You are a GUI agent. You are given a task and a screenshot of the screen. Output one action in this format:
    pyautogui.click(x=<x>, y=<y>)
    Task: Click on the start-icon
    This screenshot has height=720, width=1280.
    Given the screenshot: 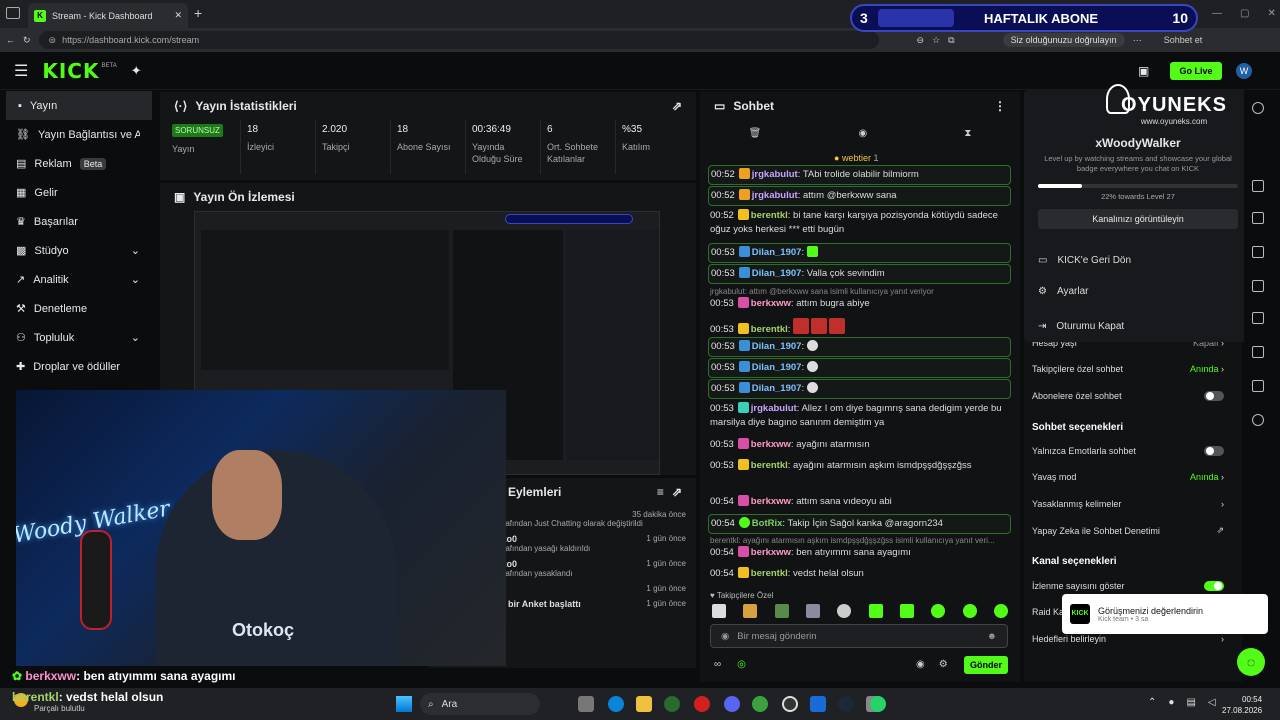 What is the action you would take?
    pyautogui.click(x=404, y=704)
    